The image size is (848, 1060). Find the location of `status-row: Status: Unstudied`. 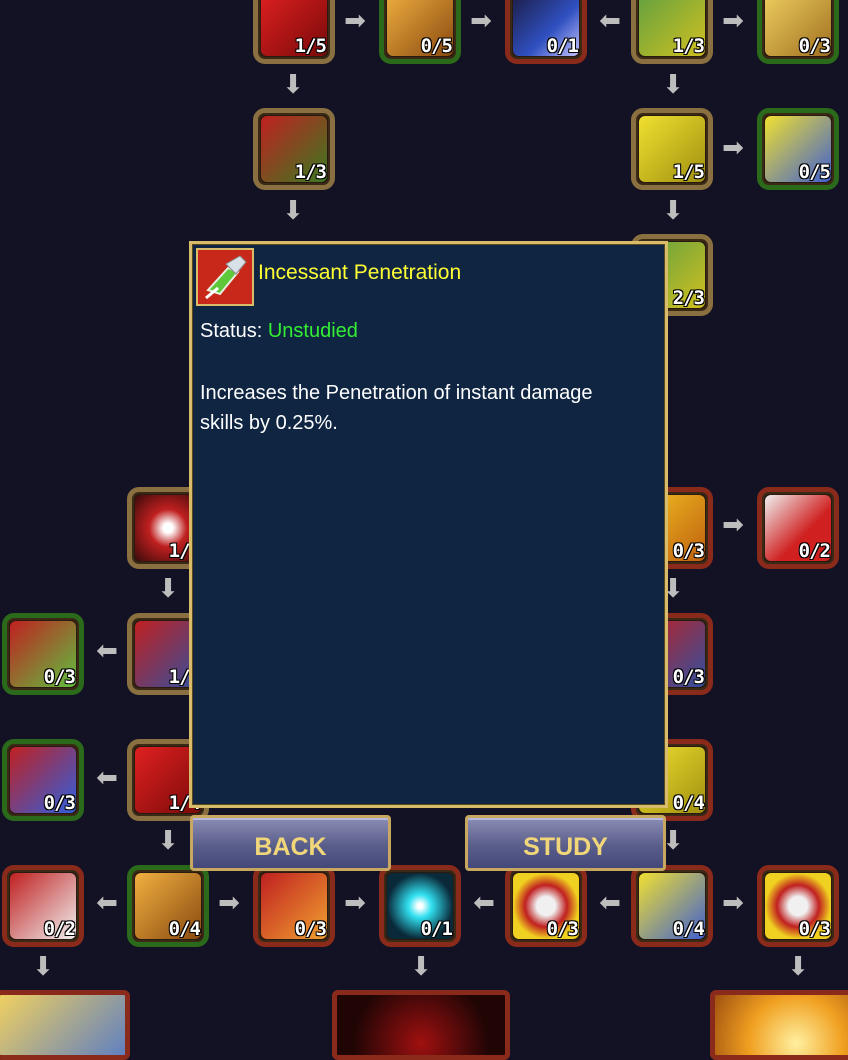

status-row: Status: Unstudied is located at coordinates (279, 331).